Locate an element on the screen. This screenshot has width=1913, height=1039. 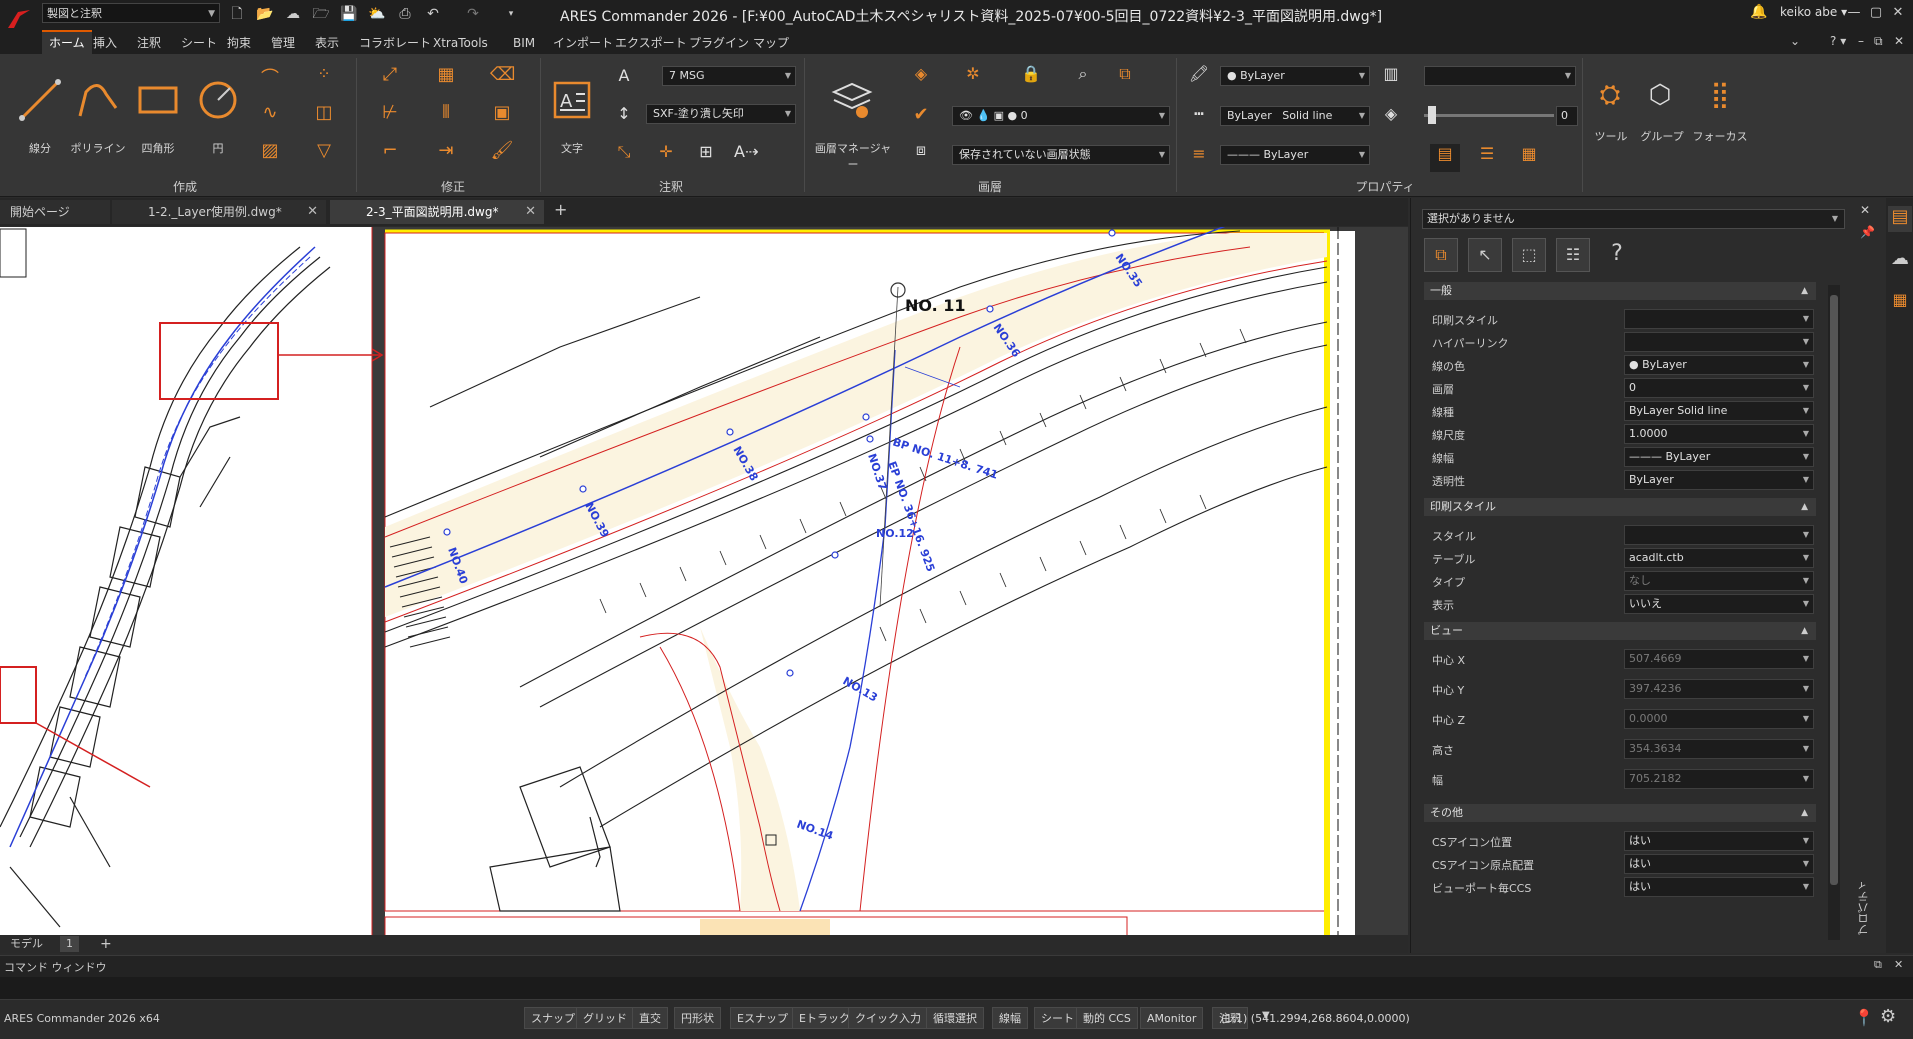
annotation-scale-icon: A⇢ is located at coordinates (746, 151).